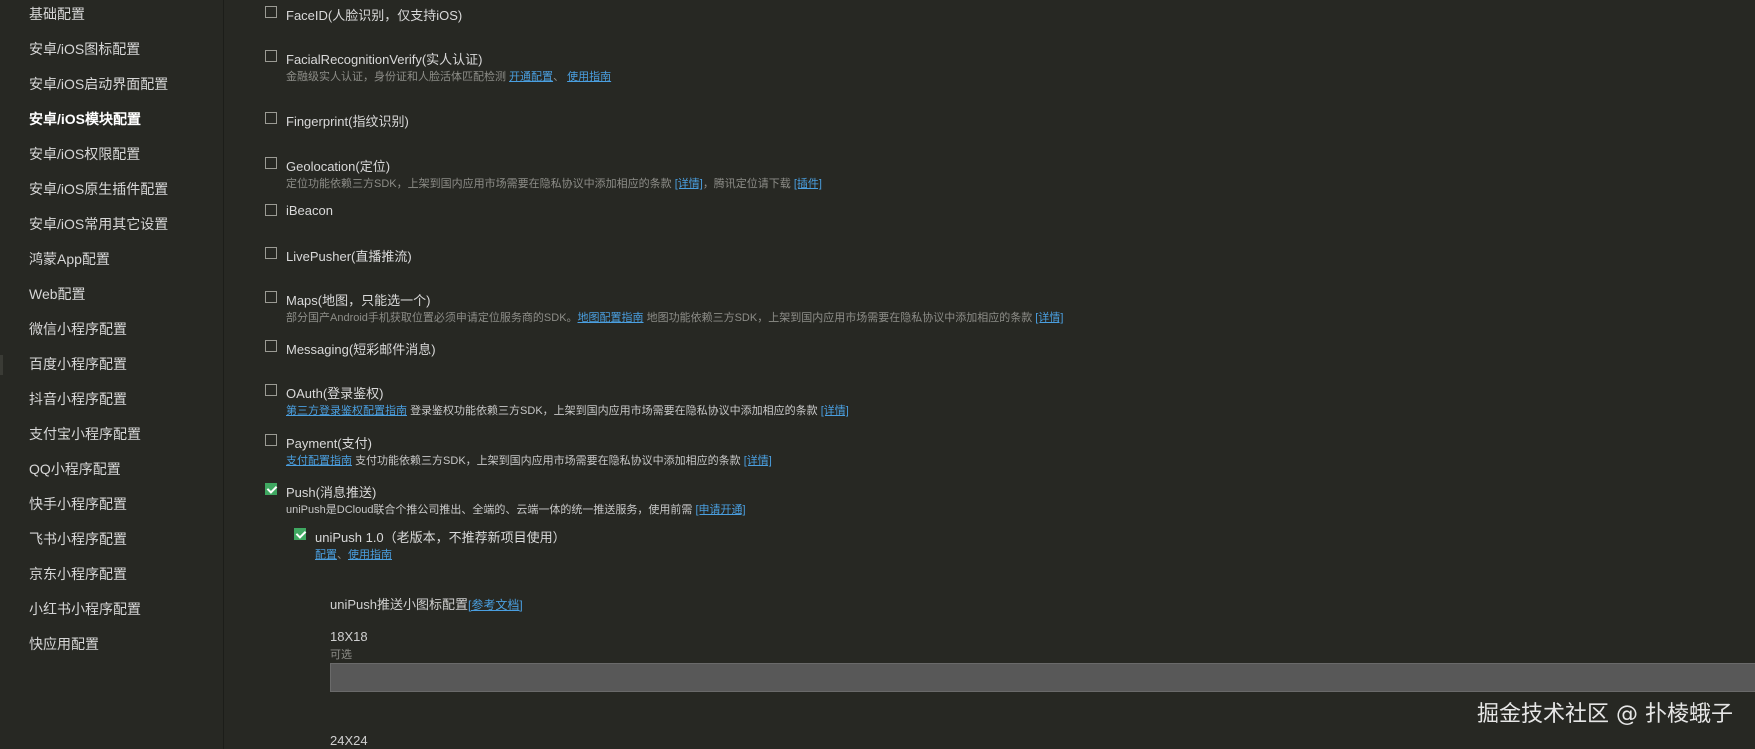  Describe the element at coordinates (271, 346) in the screenshot. I see `messaging-checkbox` at that location.